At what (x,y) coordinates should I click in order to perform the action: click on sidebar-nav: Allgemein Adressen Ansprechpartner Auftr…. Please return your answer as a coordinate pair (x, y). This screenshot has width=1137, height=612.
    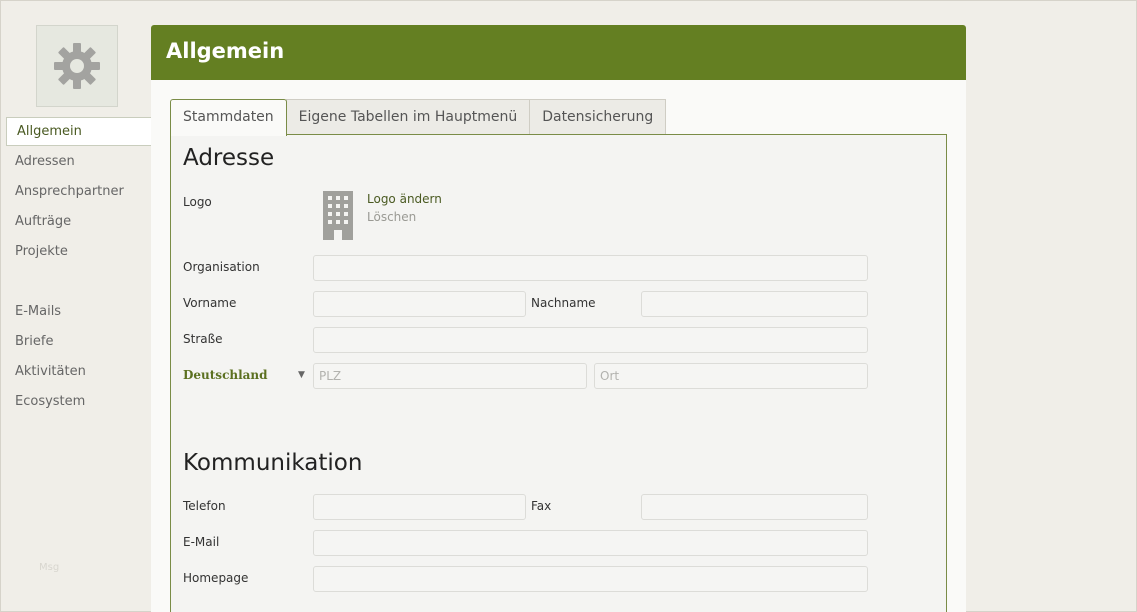
    Looking at the image, I should click on (84, 267).